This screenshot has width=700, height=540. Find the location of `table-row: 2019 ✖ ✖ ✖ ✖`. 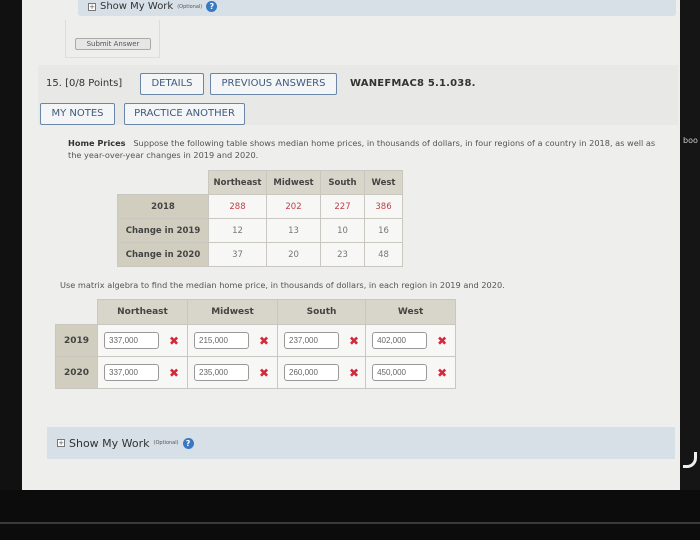

table-row: 2019 ✖ ✖ ✖ ✖ is located at coordinates (256, 340).